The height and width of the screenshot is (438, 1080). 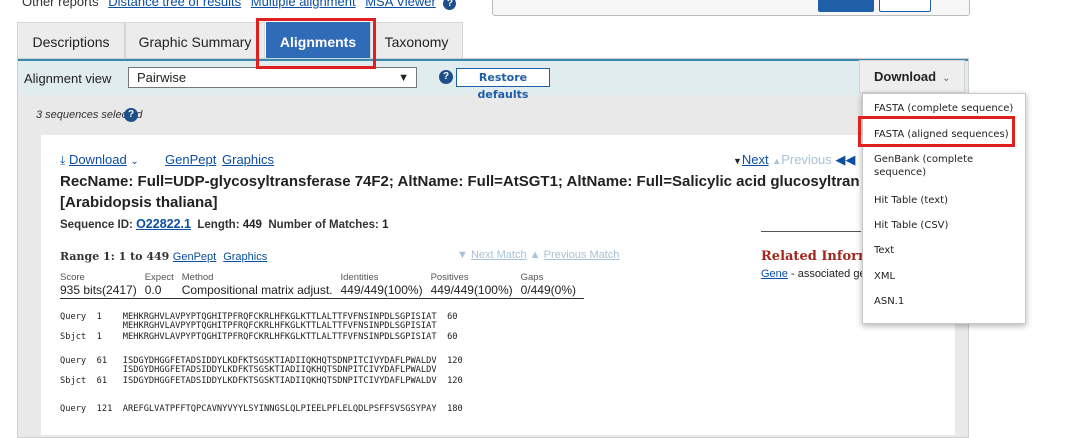 What do you see at coordinates (163, 224) in the screenshot?
I see `sequence-id-link: O22822.1` at bounding box center [163, 224].